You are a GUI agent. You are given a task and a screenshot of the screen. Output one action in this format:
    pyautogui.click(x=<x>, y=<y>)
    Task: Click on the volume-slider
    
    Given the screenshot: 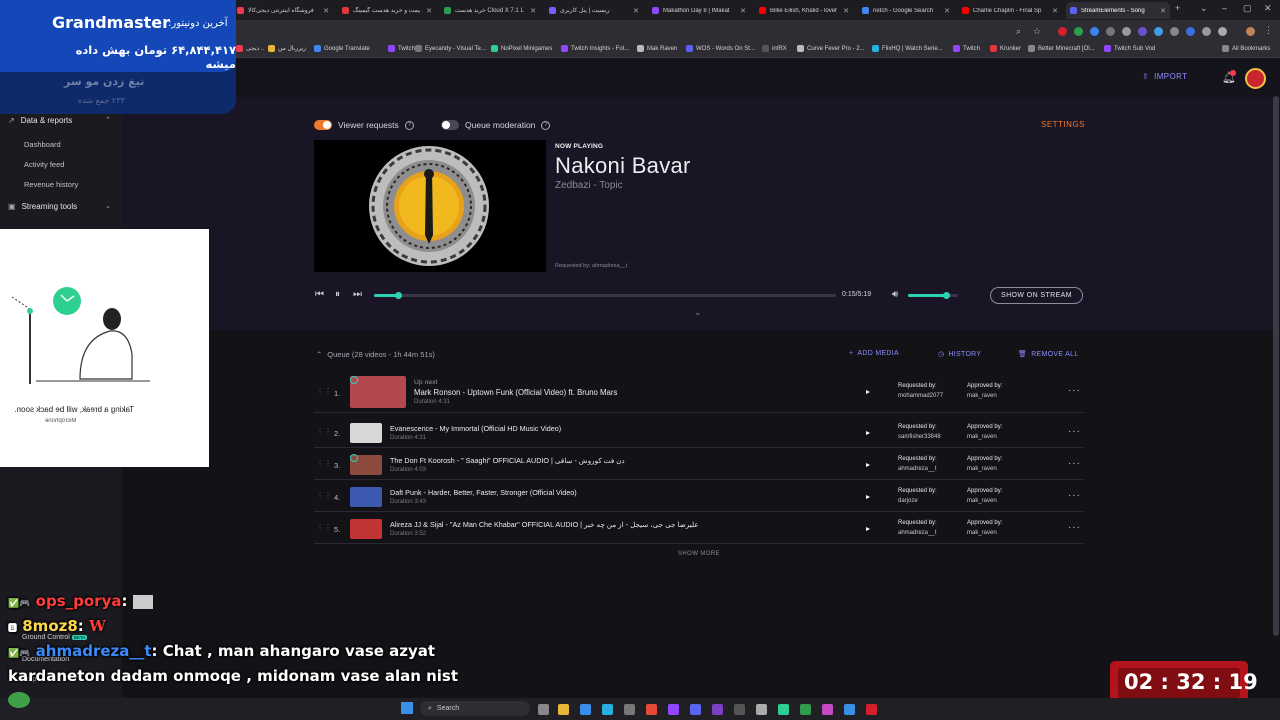 What is the action you would take?
    pyautogui.click(x=933, y=295)
    